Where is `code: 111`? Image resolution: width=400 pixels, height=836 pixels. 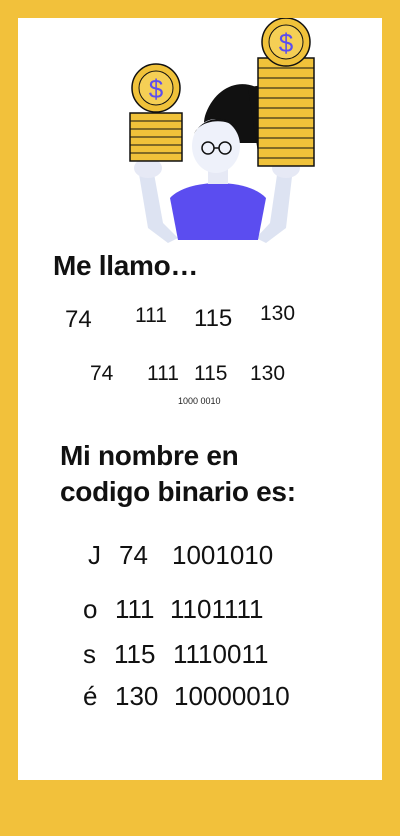
code: 111 is located at coordinates (135, 609).